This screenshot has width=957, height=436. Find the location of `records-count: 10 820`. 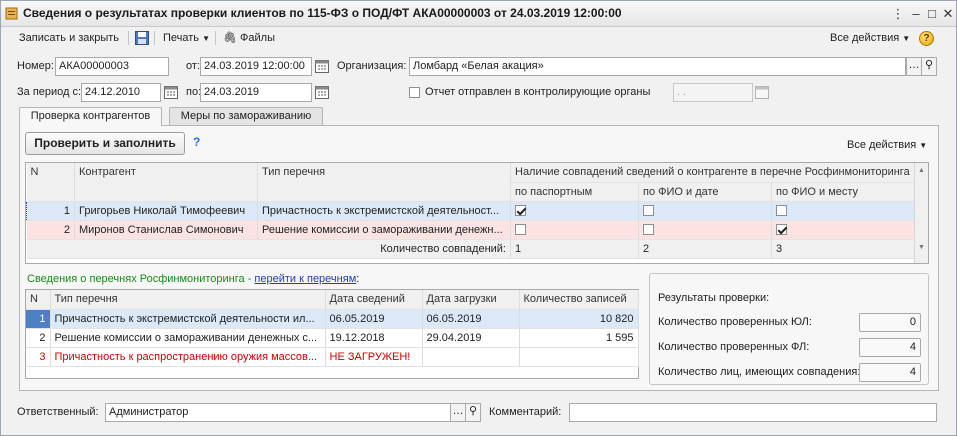

records-count: 10 820 is located at coordinates (579, 319).